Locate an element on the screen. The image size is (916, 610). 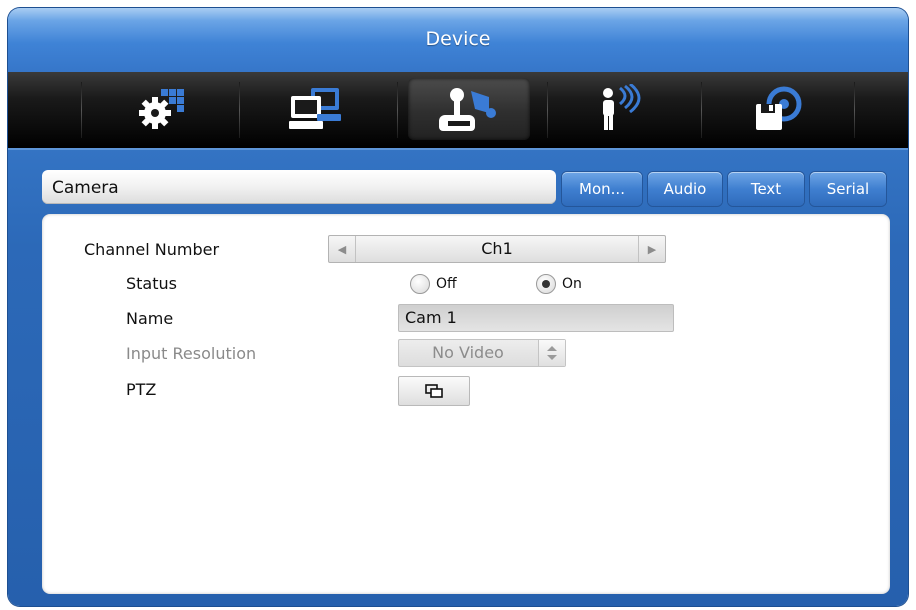
channel-selector: ◀ Ch1 ▶ is located at coordinates (497, 249).